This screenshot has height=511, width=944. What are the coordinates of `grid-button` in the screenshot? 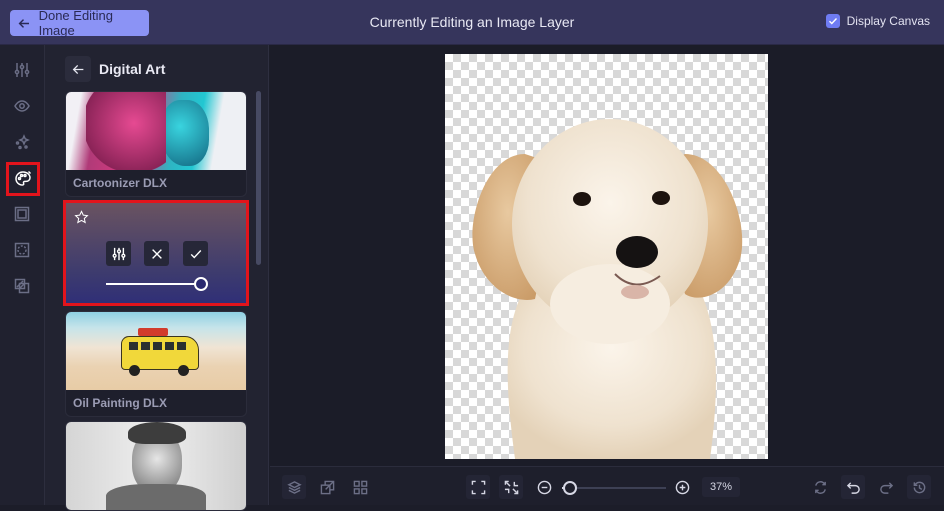 It's located at (360, 487).